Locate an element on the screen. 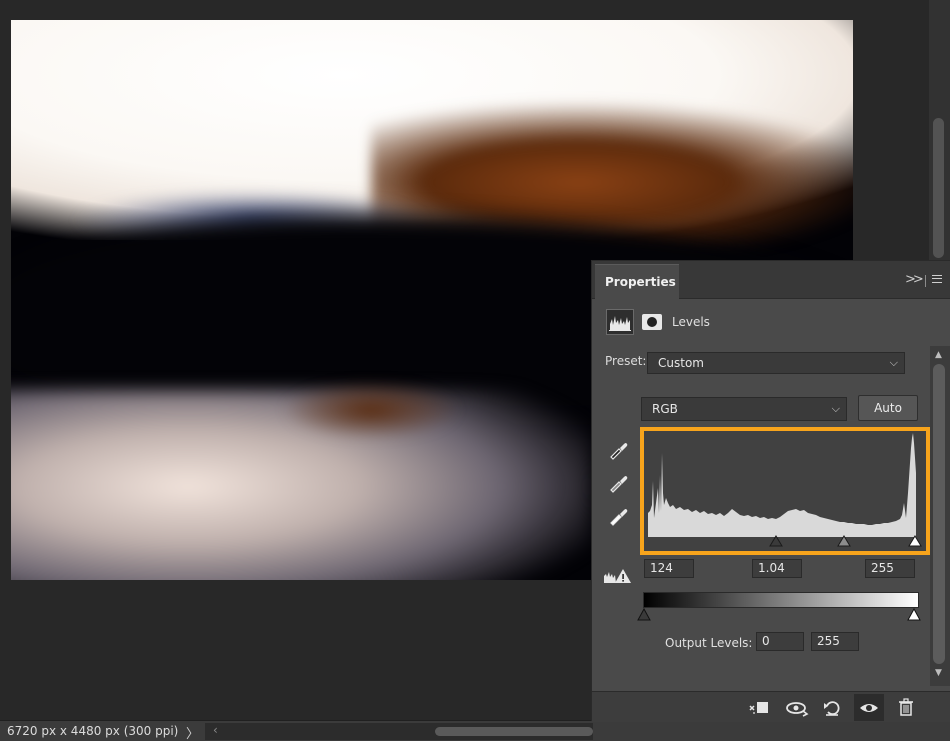  output-levels-label: Output Levels: is located at coordinates (709, 643).